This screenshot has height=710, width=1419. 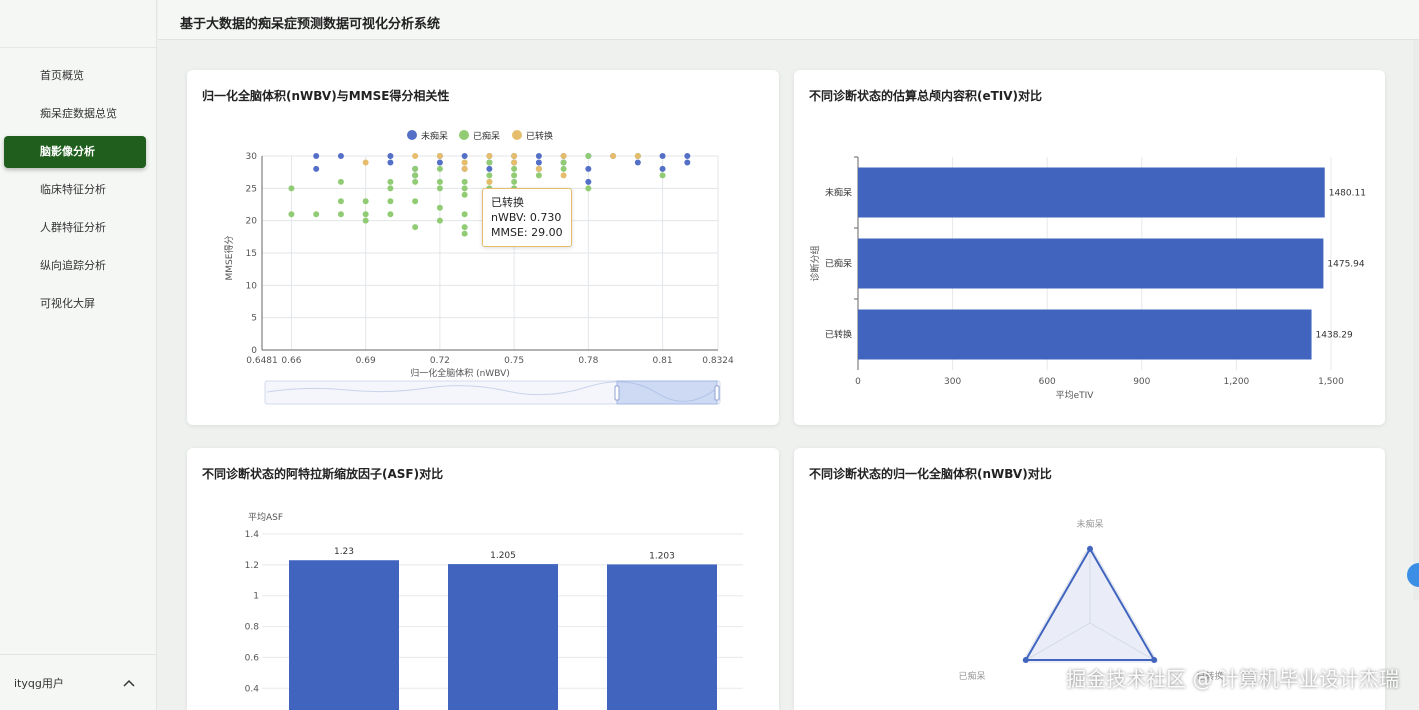 What do you see at coordinates (1237, 382) in the screenshot?
I see `x-tick-label: 1,200` at bounding box center [1237, 382].